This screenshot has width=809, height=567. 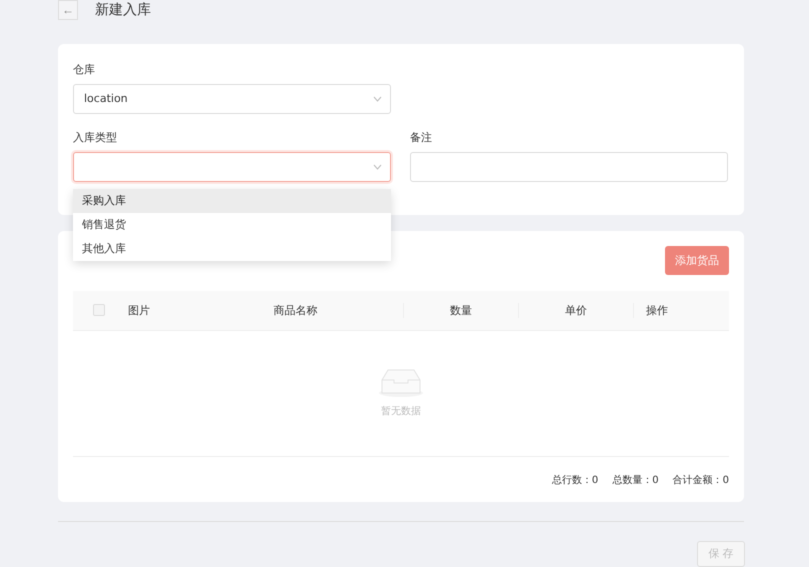 What do you see at coordinates (232, 200) in the screenshot?
I see `dropdown-option: 采购入库` at bounding box center [232, 200].